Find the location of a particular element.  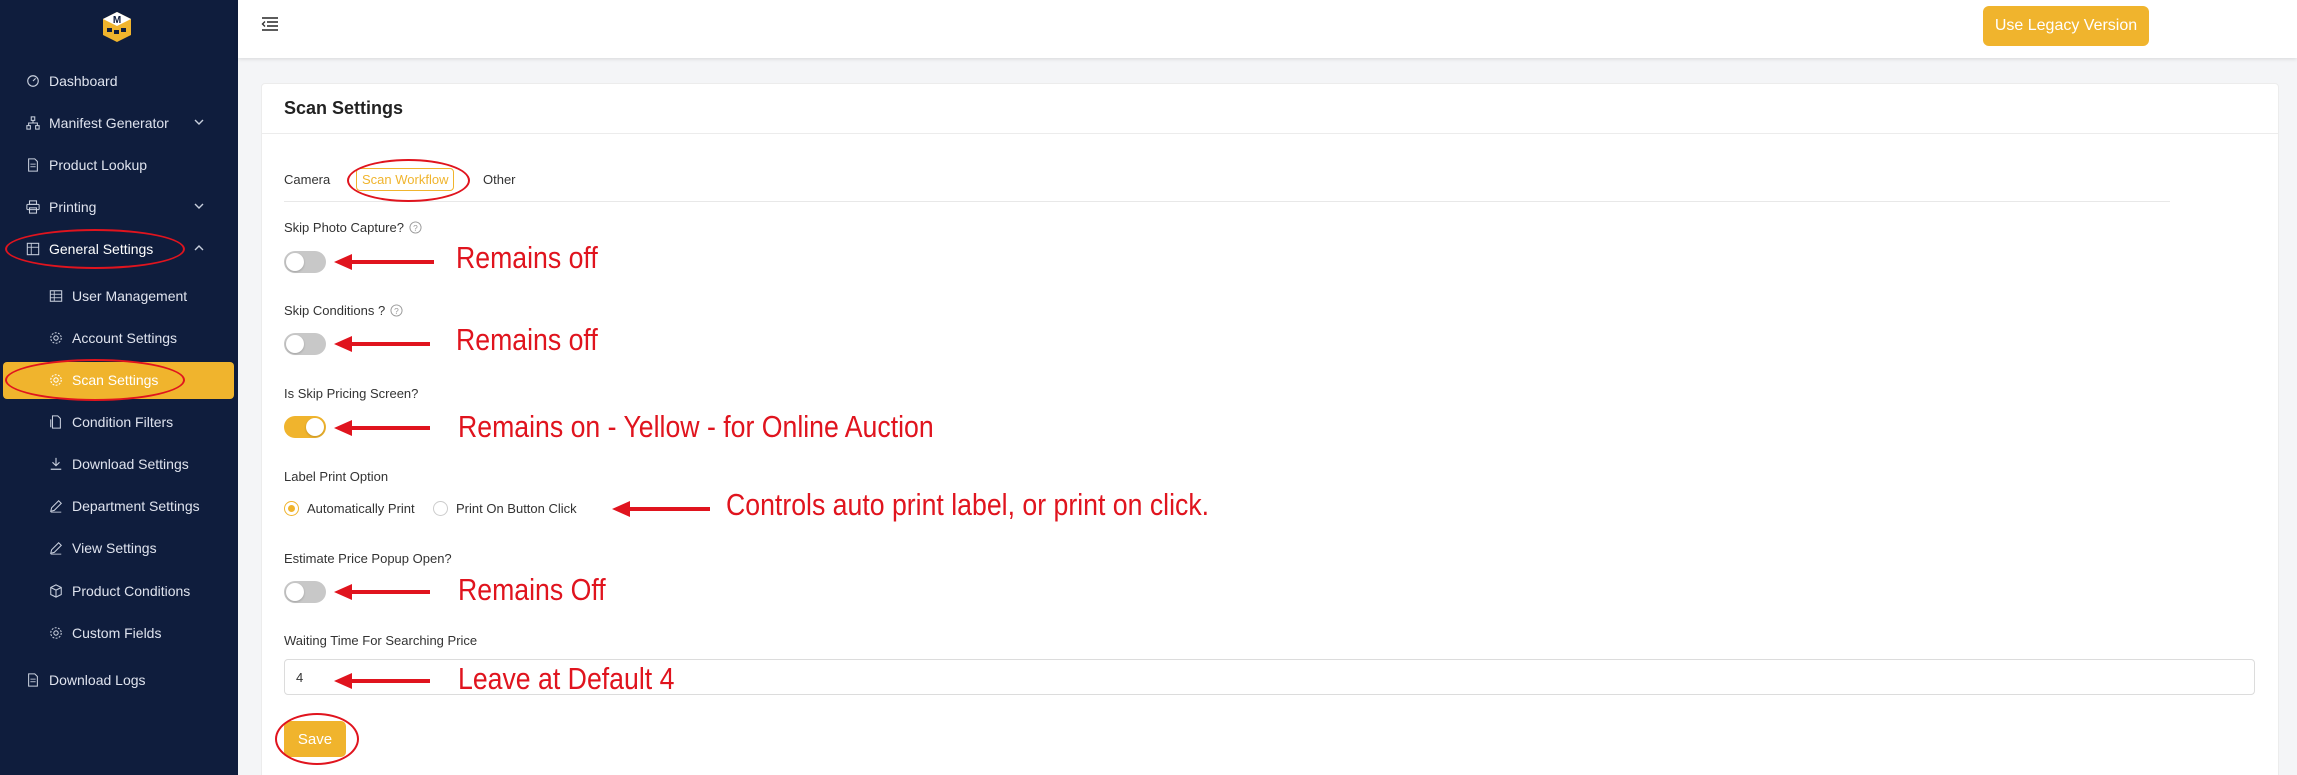

page-title: Scan Settings is located at coordinates (344, 108).